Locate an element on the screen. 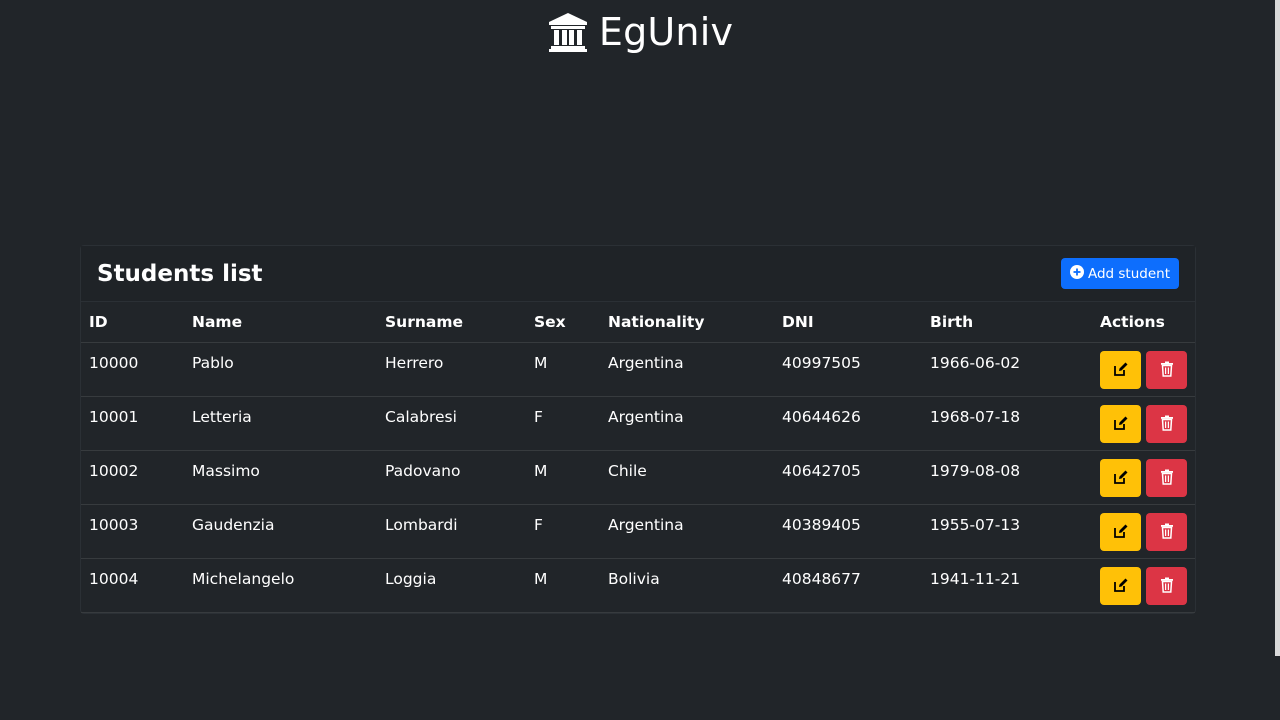 This screenshot has width=1280, height=720. cell-name: Michelangelo is located at coordinates (280, 585).